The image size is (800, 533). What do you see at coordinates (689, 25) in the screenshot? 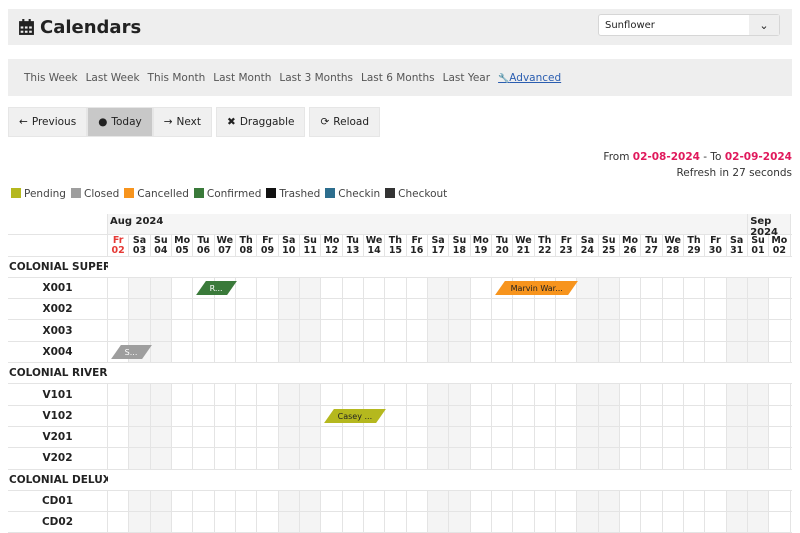
I see `property-select: Sunflower ⌄` at bounding box center [689, 25].